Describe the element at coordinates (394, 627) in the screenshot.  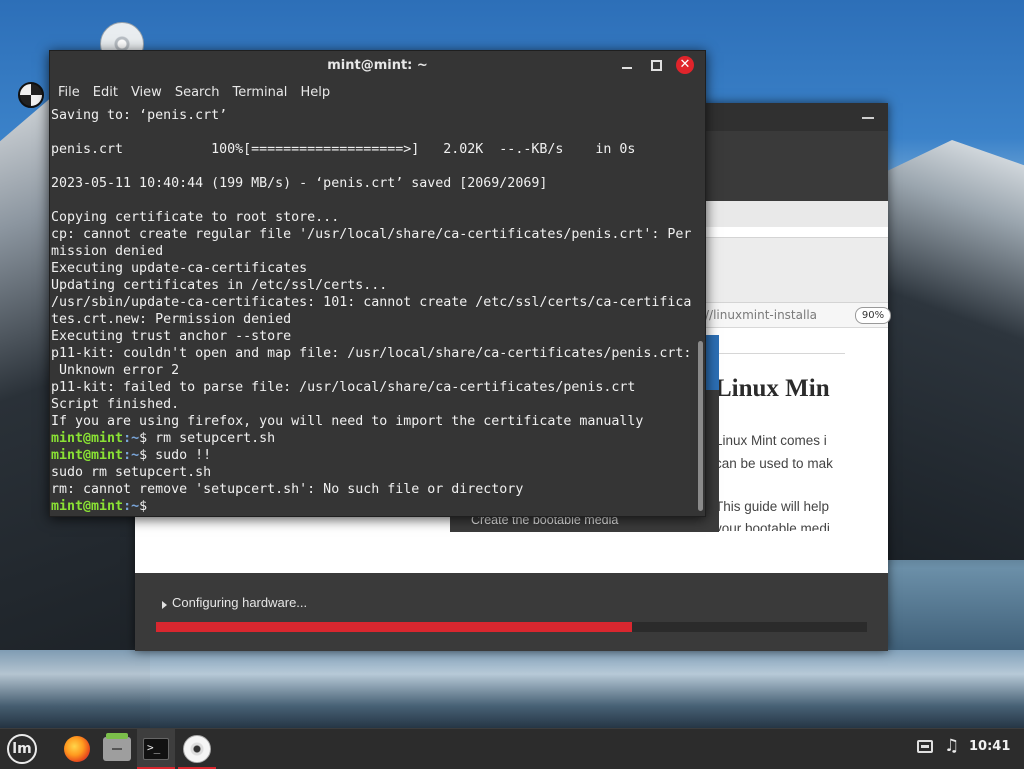
I see `installer-progress-fill` at that location.